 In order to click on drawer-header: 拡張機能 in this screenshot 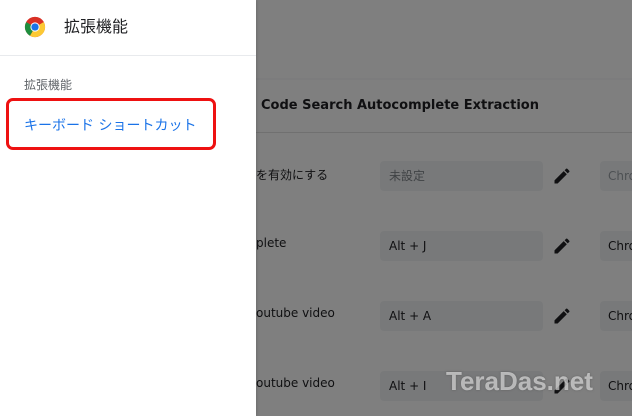, I will do `click(128, 28)`.